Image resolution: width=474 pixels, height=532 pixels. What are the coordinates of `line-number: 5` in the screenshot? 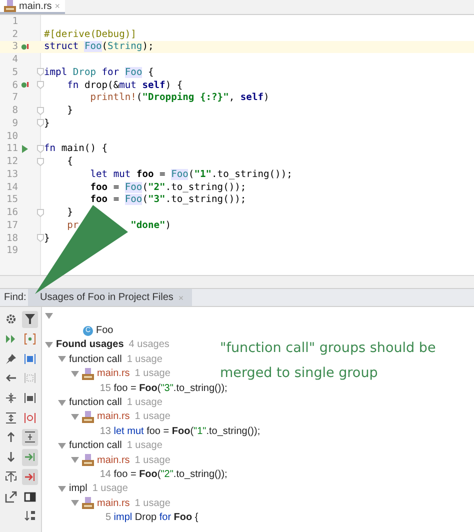 It's located at (14, 72).